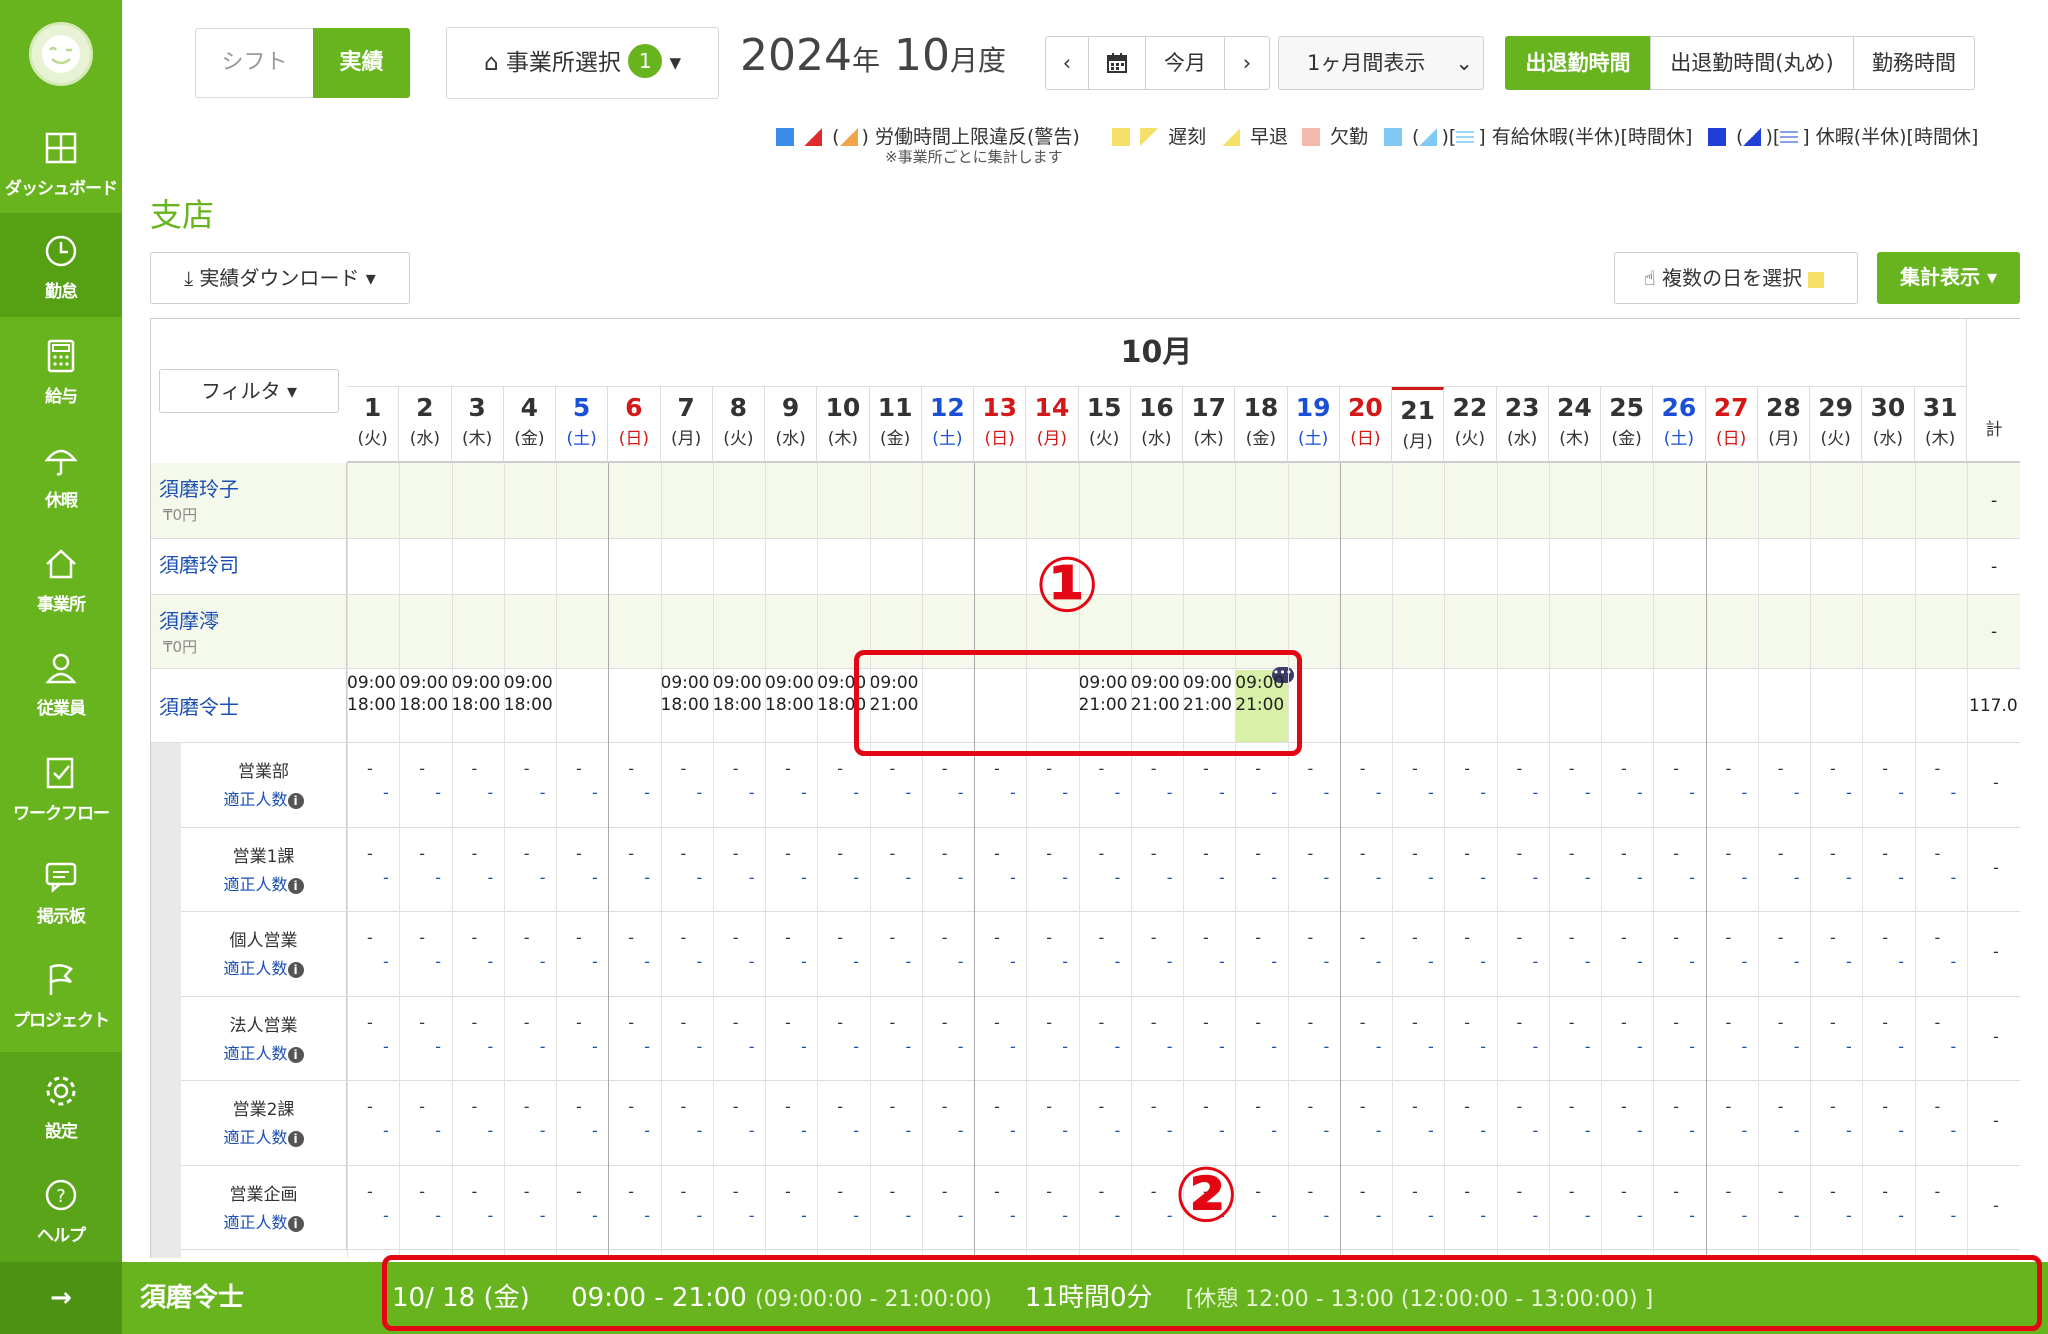 The height and width of the screenshot is (1334, 2048). Describe the element at coordinates (61, 1298) in the screenshot. I see `collapse-sidebar-button: →` at that location.